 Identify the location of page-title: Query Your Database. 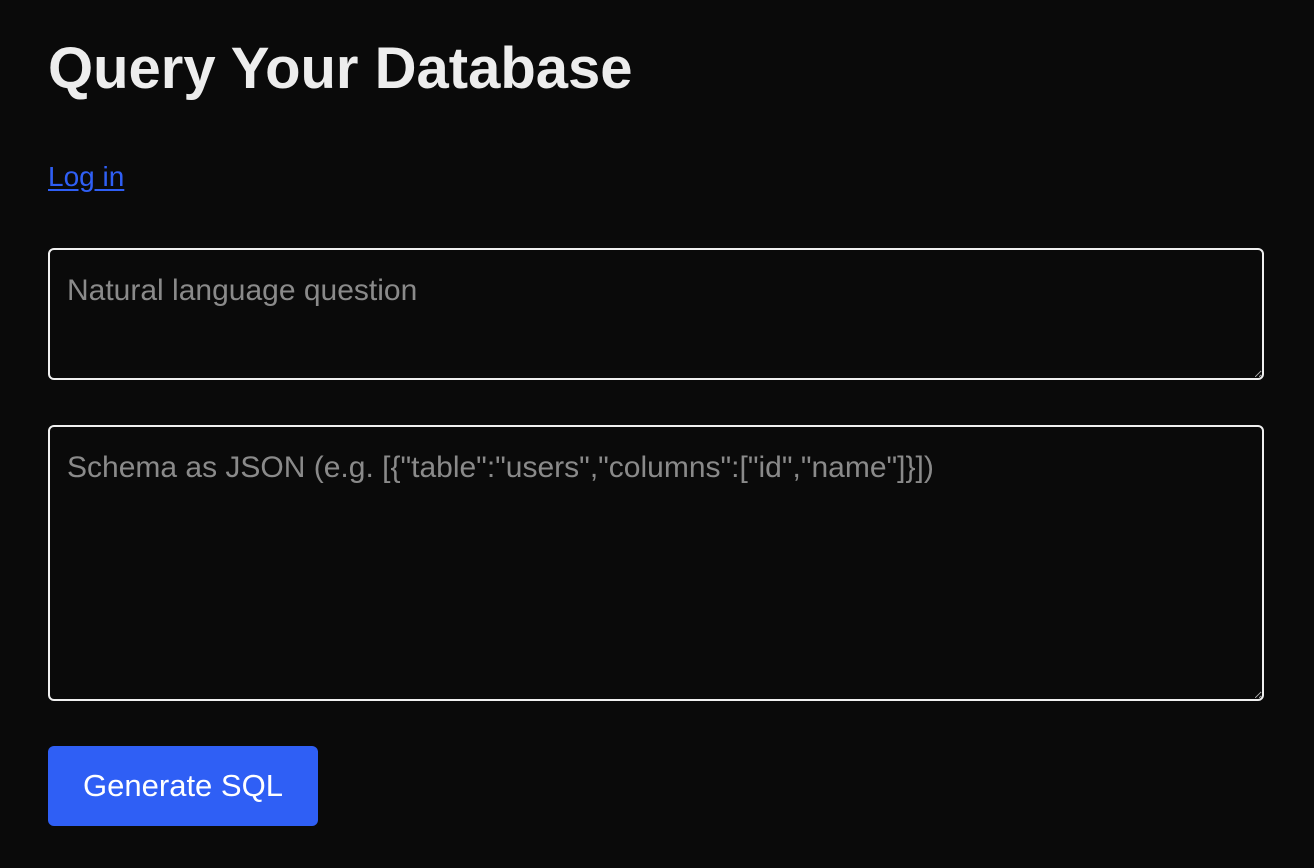
(340, 68).